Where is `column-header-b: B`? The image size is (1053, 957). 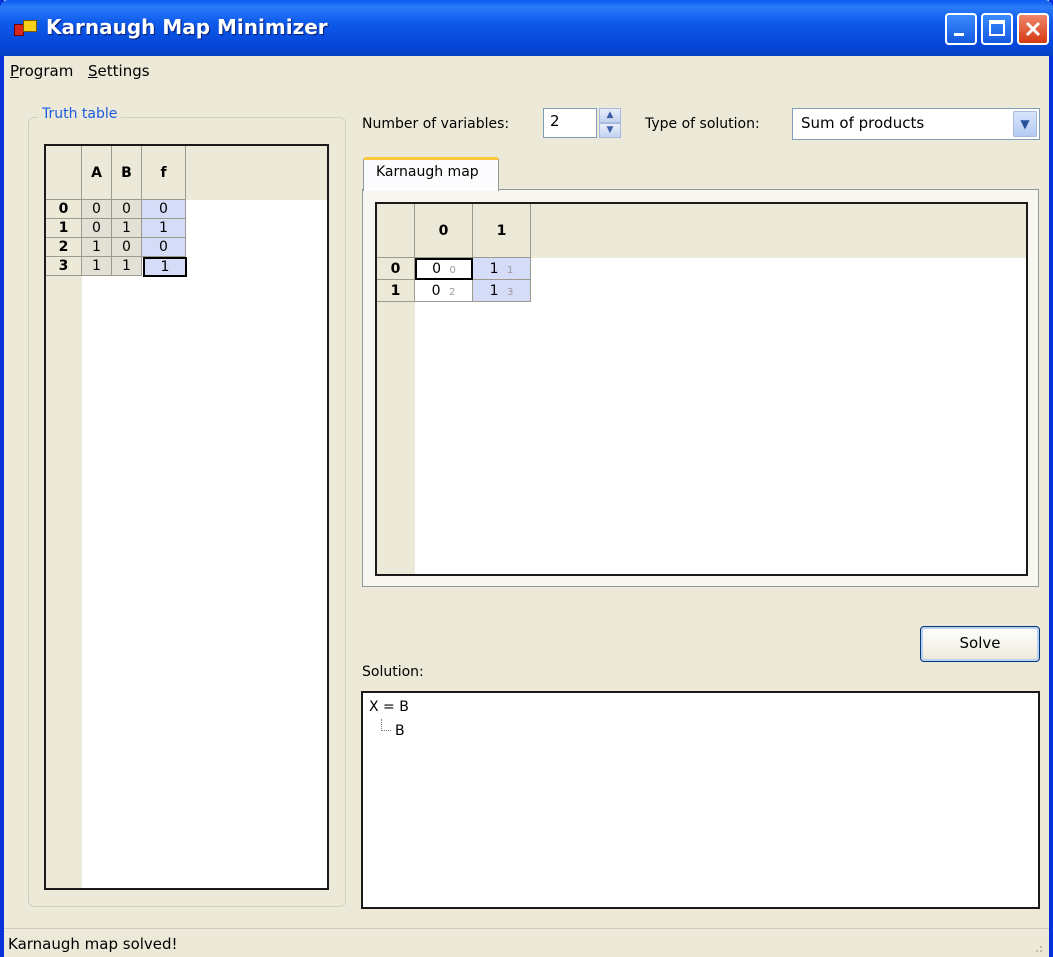 column-header-b: B is located at coordinates (127, 173).